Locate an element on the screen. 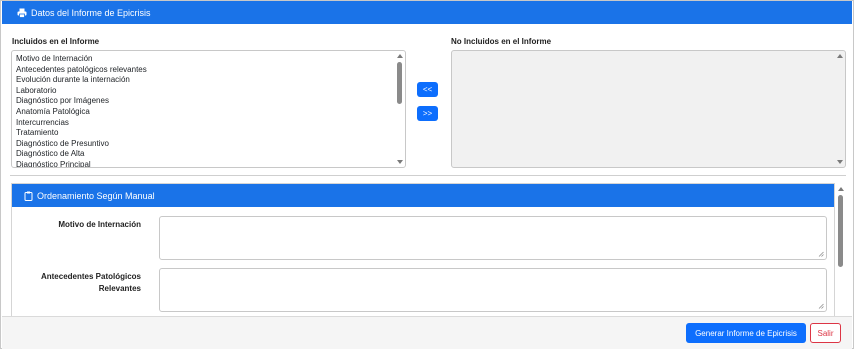 The height and width of the screenshot is (350, 864). exit-button: Salir is located at coordinates (825, 333).